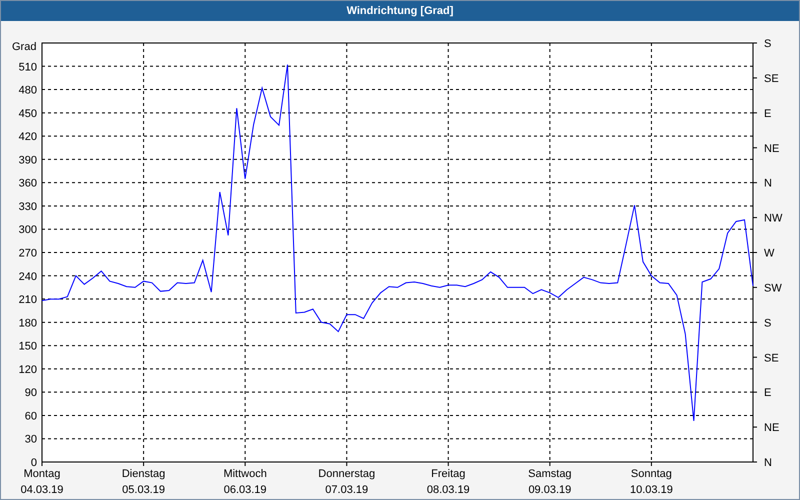 Image resolution: width=800 pixels, height=500 pixels. Describe the element at coordinates (651, 482) in the screenshot. I see `x-tick-label: Sonntag 10.03.19` at that location.